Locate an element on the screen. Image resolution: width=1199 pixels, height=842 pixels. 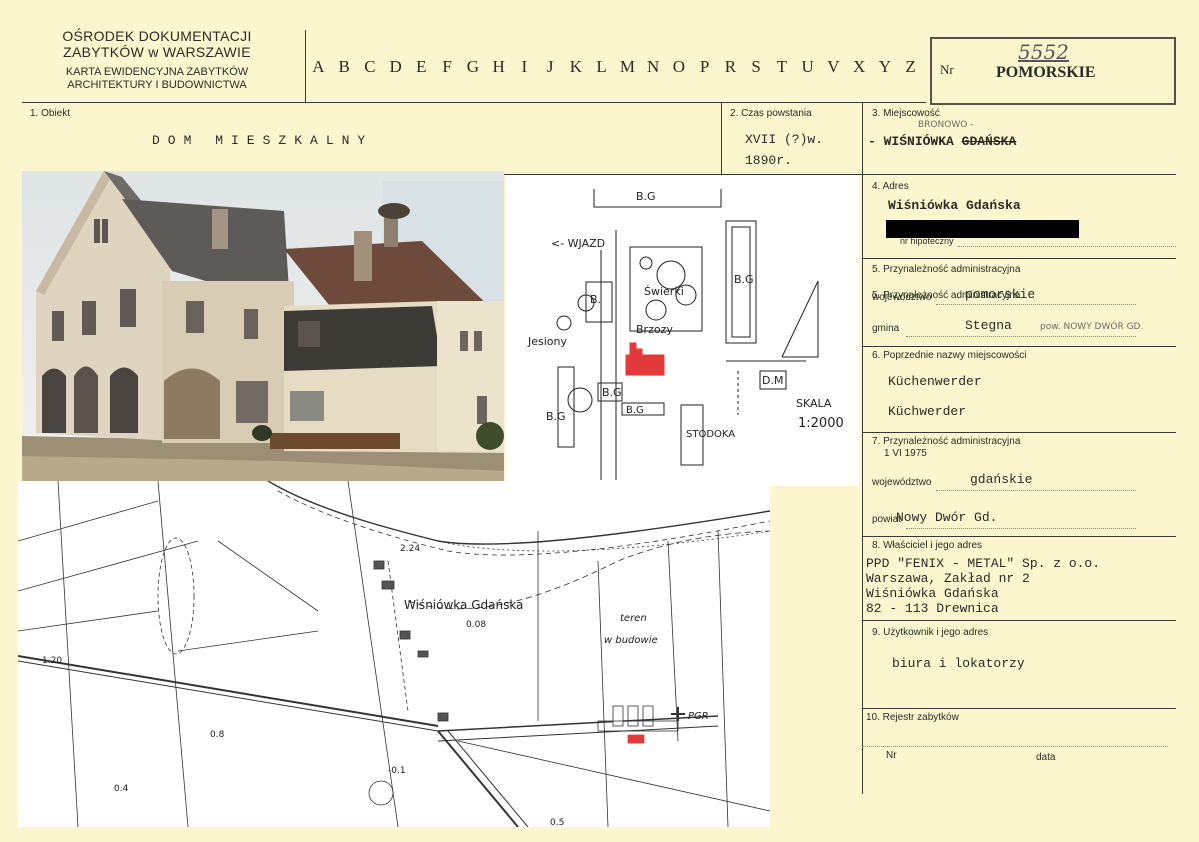
map-height-04: 0.4 is located at coordinates (121, 789).